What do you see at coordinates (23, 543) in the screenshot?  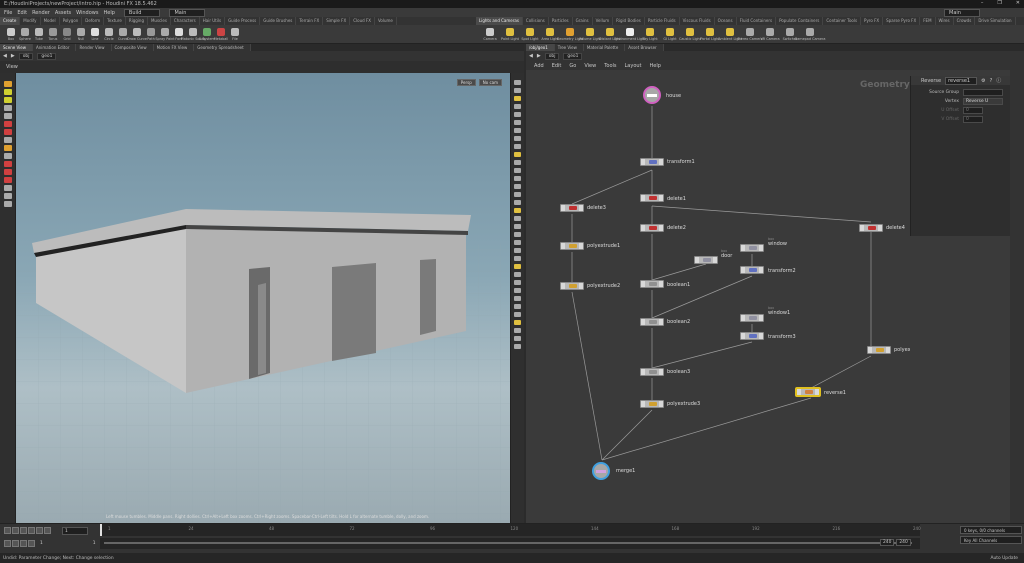 I see `audio-icon` at bounding box center [23, 543].